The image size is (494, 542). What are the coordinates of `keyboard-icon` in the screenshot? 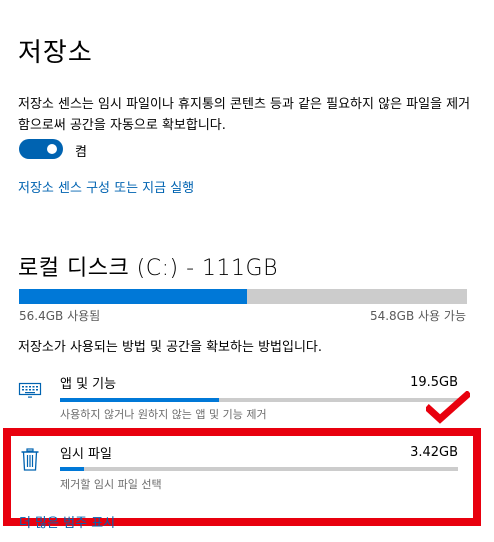 It's located at (30, 390).